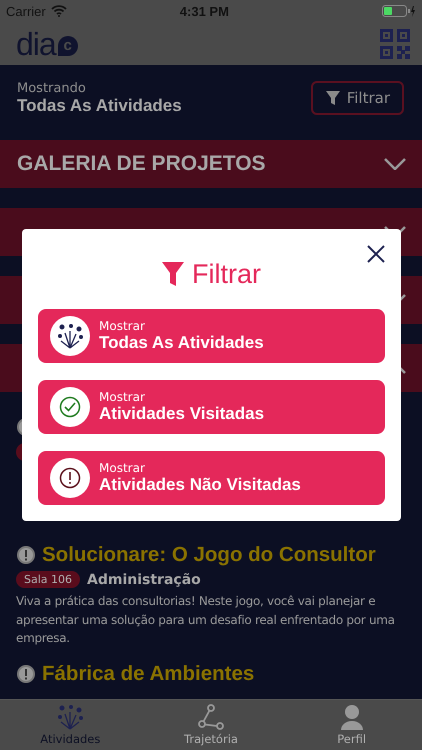 The height and width of the screenshot is (750, 422). What do you see at coordinates (47, 44) in the screenshot?
I see `logo: dia c` at bounding box center [47, 44].